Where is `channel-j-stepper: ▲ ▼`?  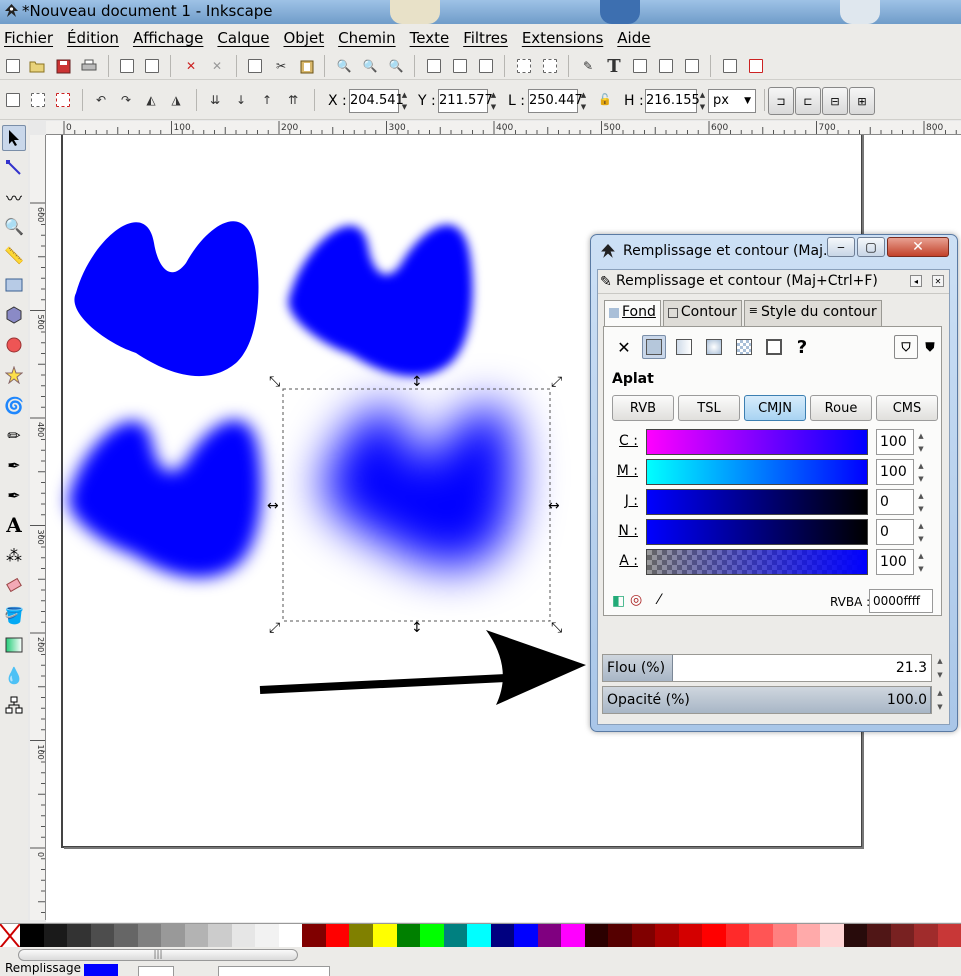
channel-j-stepper: ▲ ▼ is located at coordinates (921, 502).